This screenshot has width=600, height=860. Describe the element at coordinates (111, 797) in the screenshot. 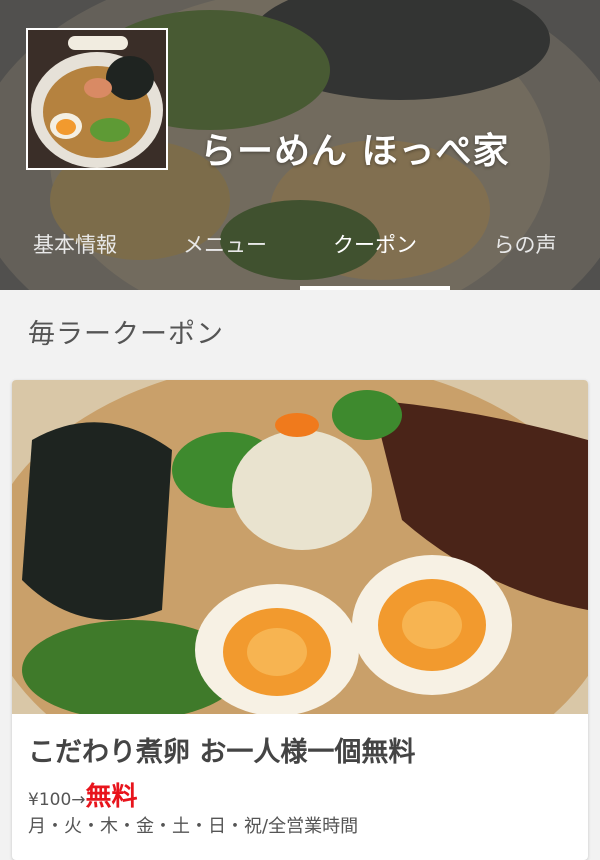

I see `coupon-discount-price: 無料` at that location.